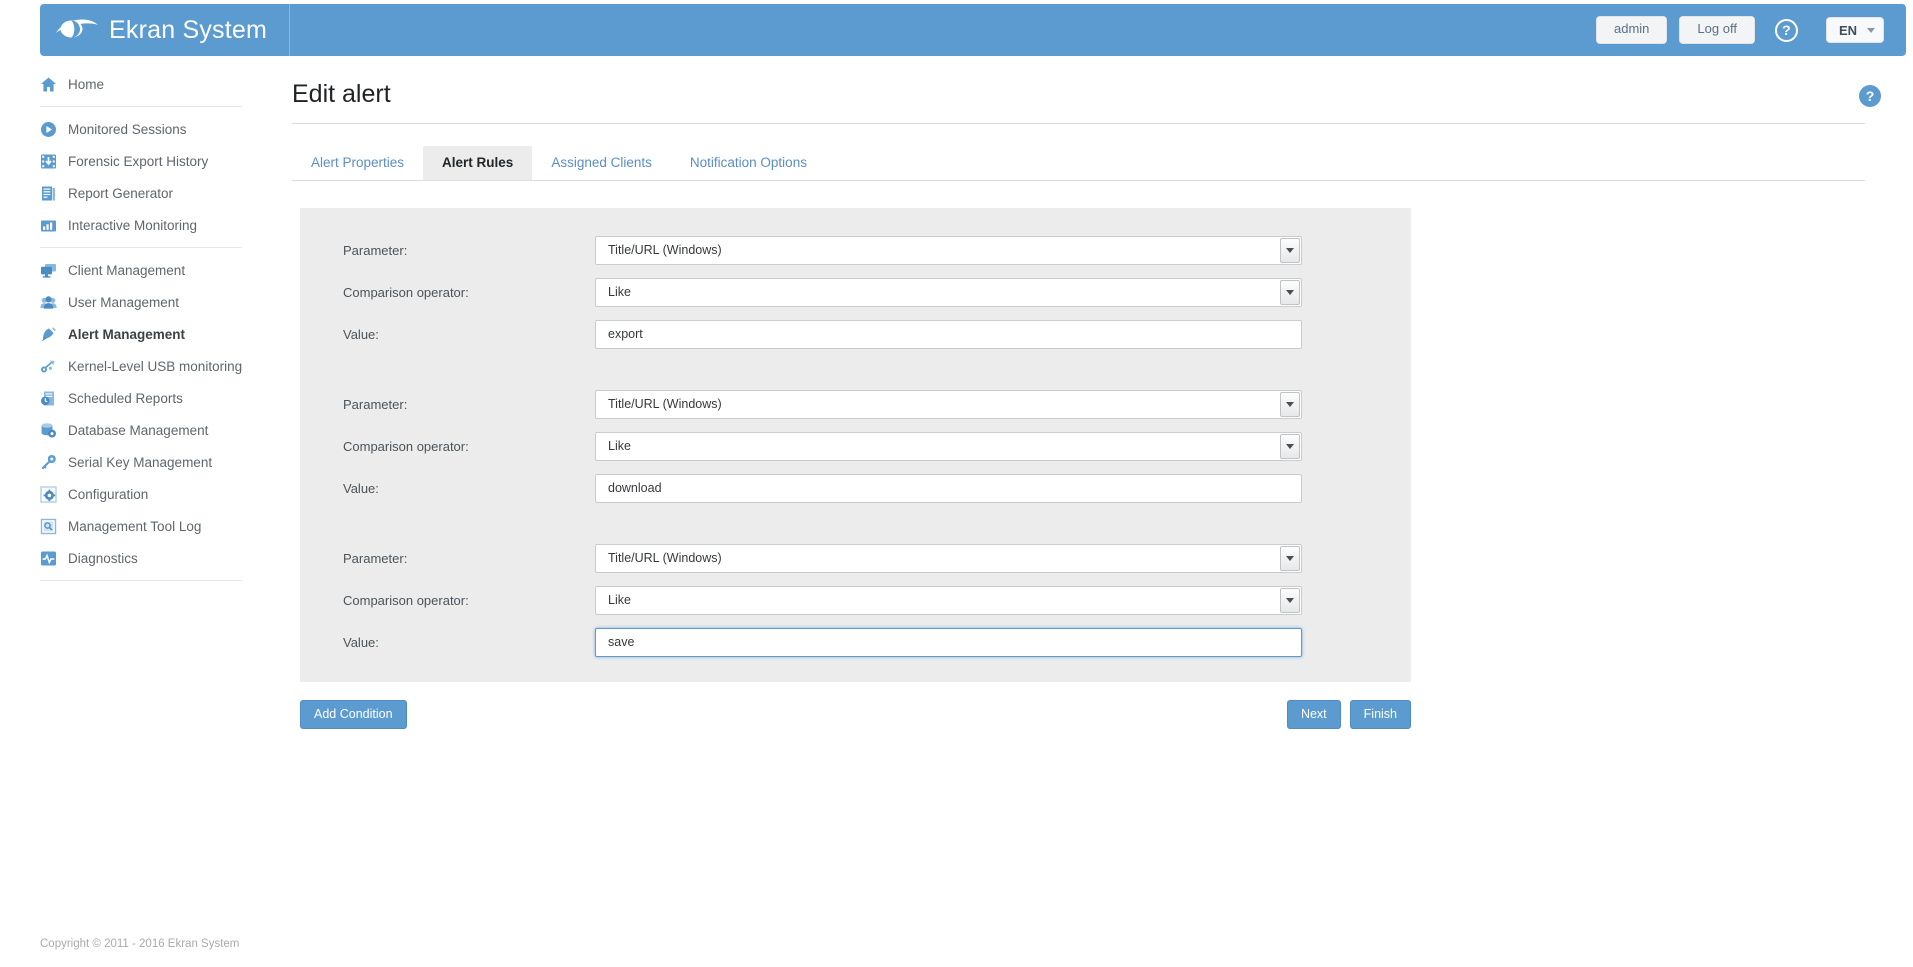  What do you see at coordinates (77, 28) in the screenshot?
I see `eye-icon` at bounding box center [77, 28].